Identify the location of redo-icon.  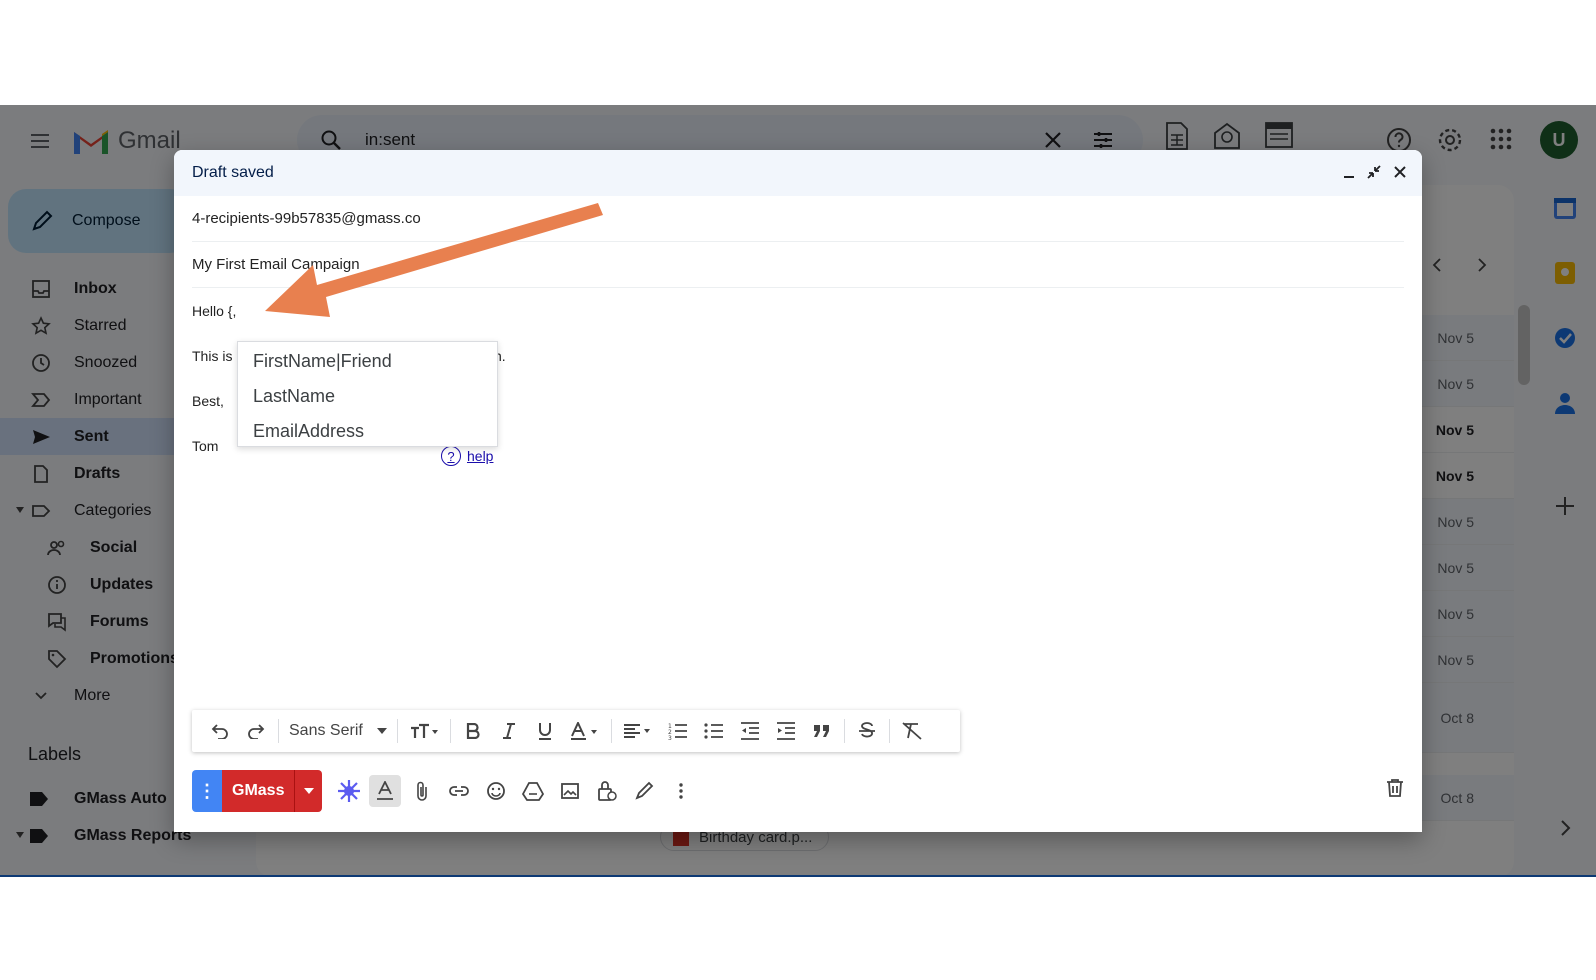
(256, 731).